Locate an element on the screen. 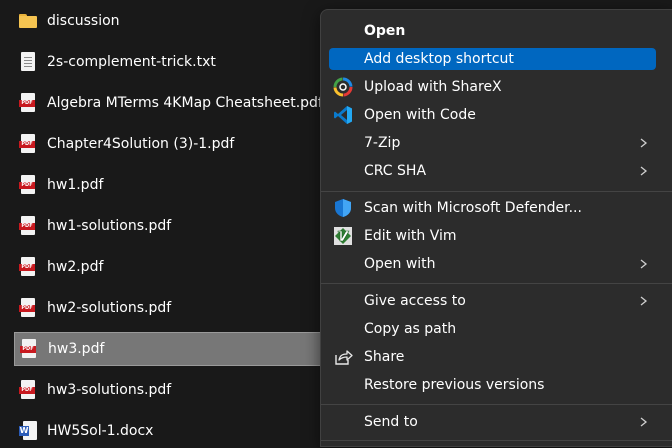 The height and width of the screenshot is (448, 672). menu-item-open-with: Open with is located at coordinates (492, 264).